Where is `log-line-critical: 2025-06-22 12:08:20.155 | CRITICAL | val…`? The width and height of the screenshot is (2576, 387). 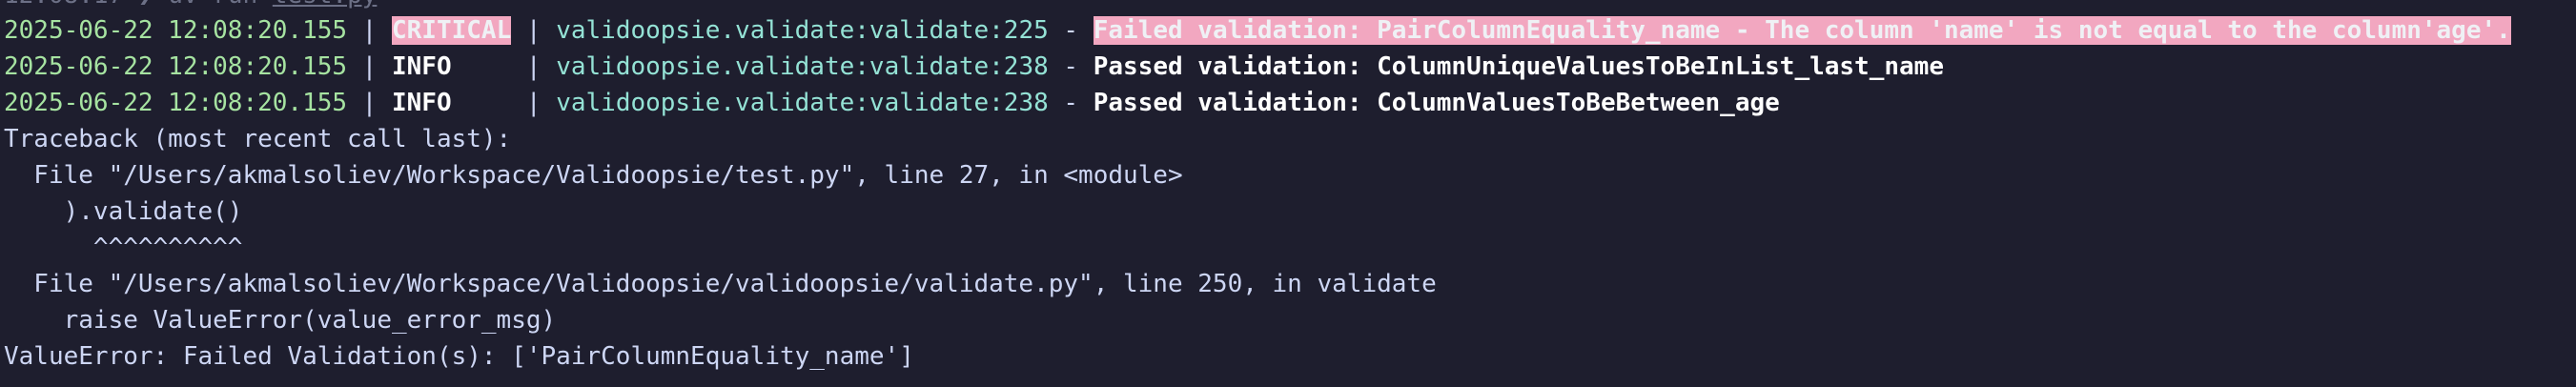 log-line-critical: 2025-06-22 12:08:20.155 | CRITICAL | val… is located at coordinates (1257, 30).